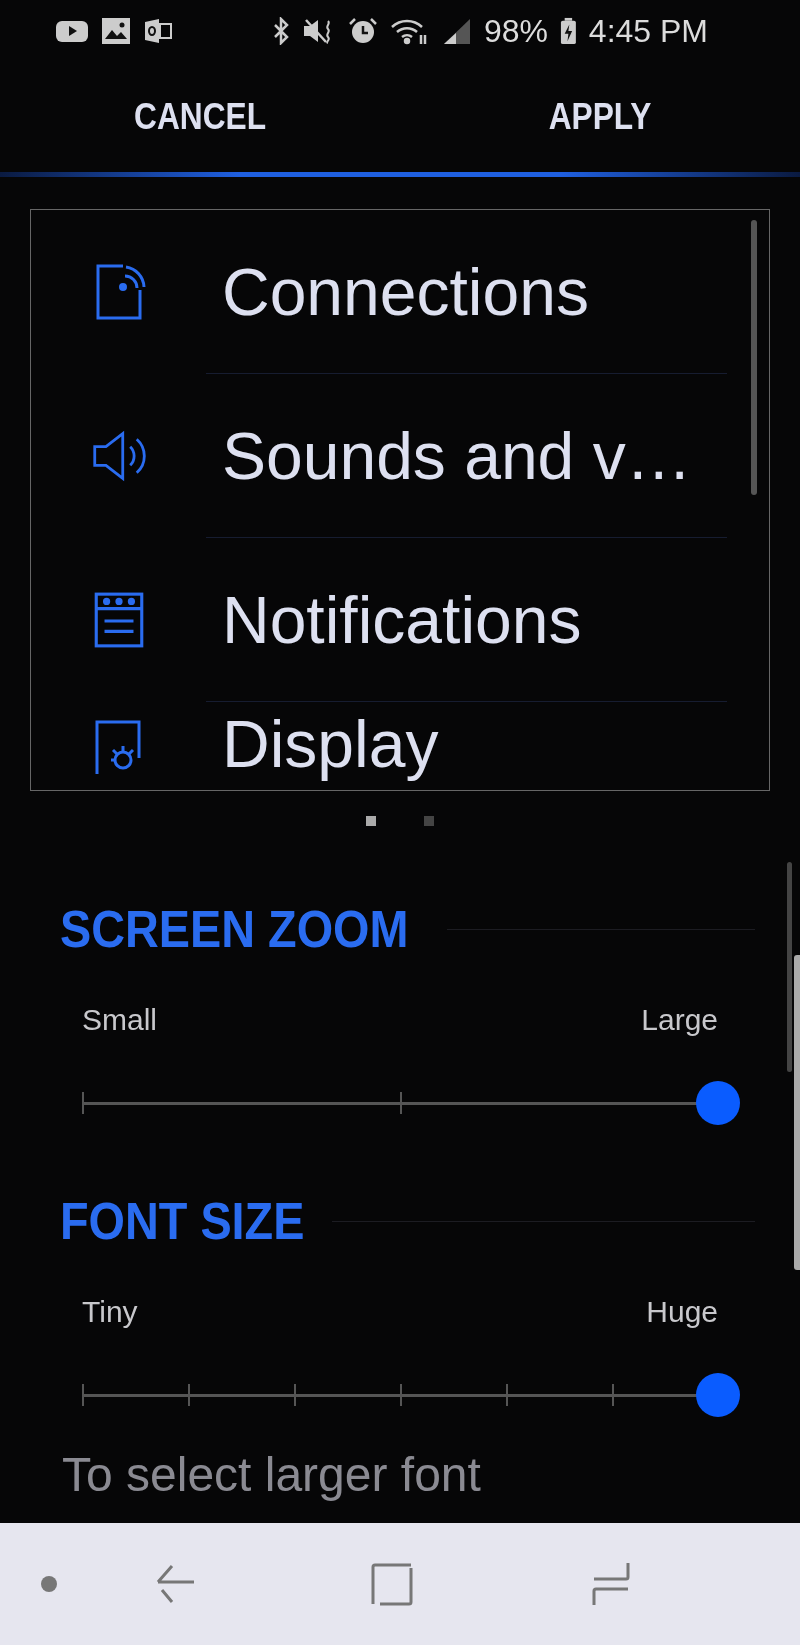 This screenshot has height=1645, width=800. I want to click on clock-time: 4:45 PM, so click(648, 31).